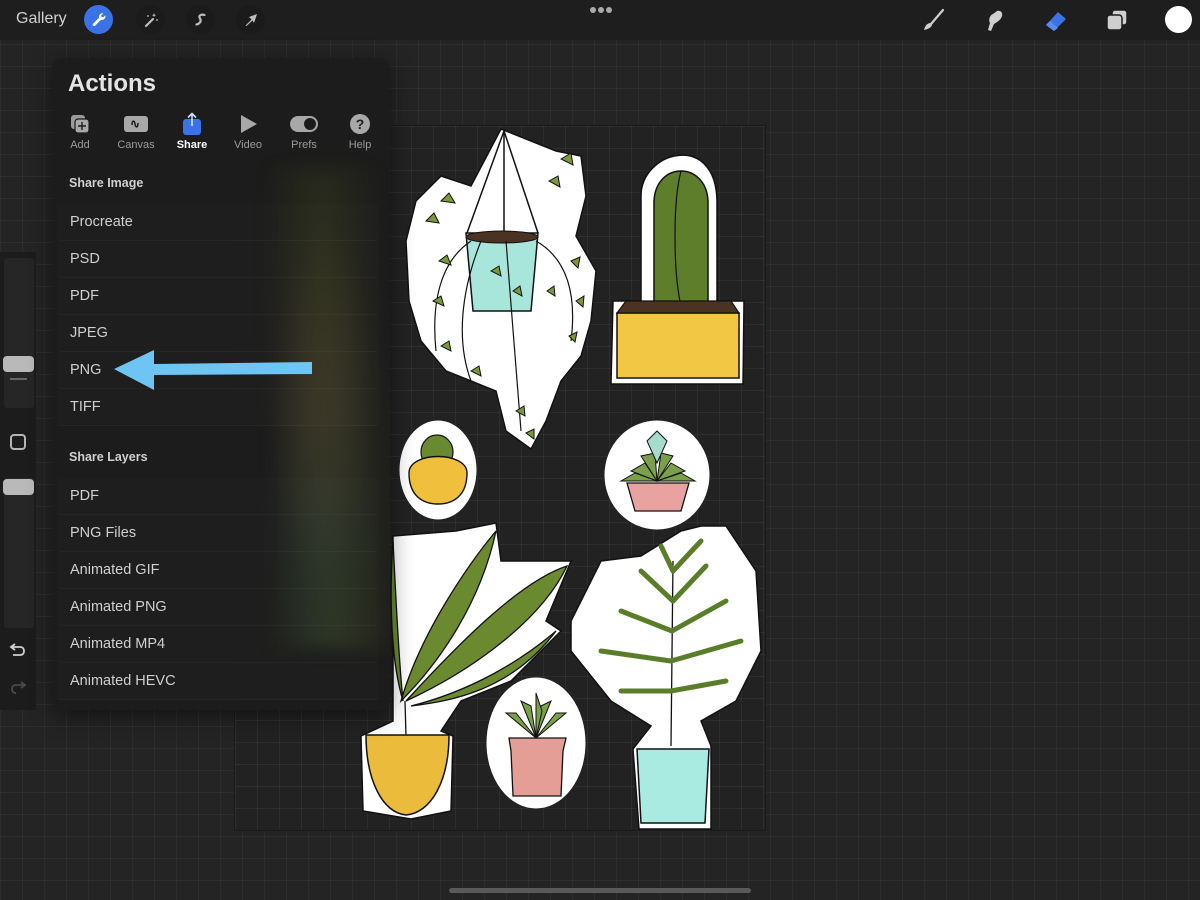  I want to click on tab-help: ? Help, so click(360, 134).